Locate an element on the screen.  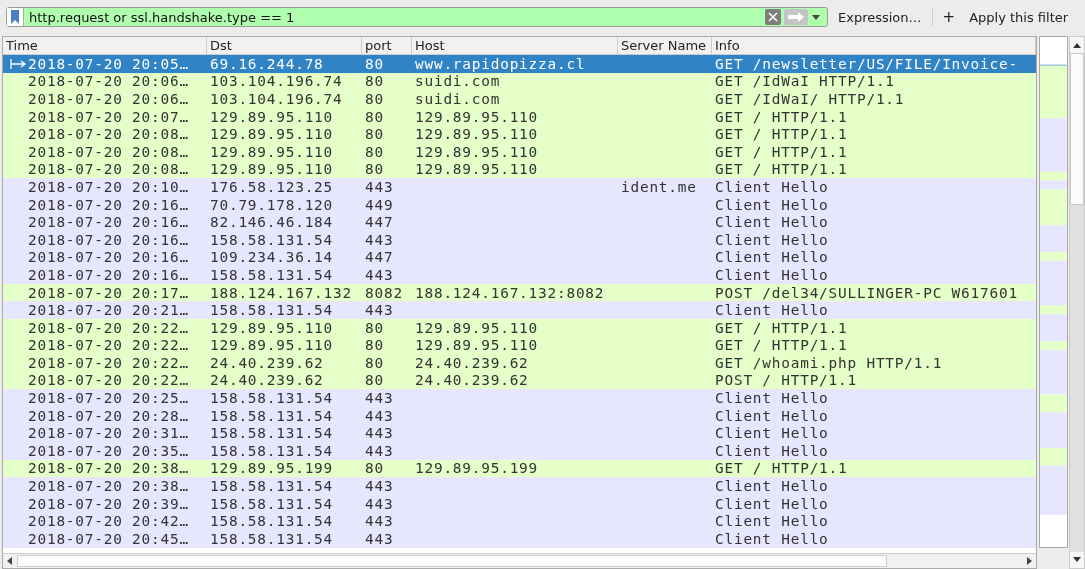
table-cell: 449 is located at coordinates (379, 204).